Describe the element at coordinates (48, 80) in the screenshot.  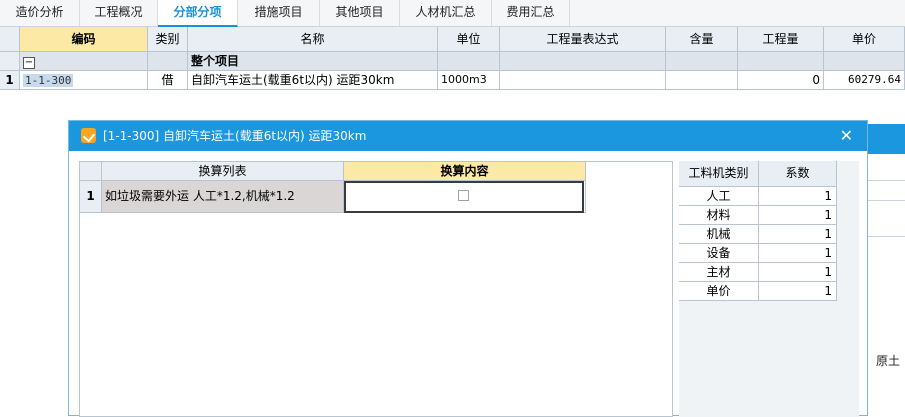
I see `code-value-selected: 1-1-300` at that location.